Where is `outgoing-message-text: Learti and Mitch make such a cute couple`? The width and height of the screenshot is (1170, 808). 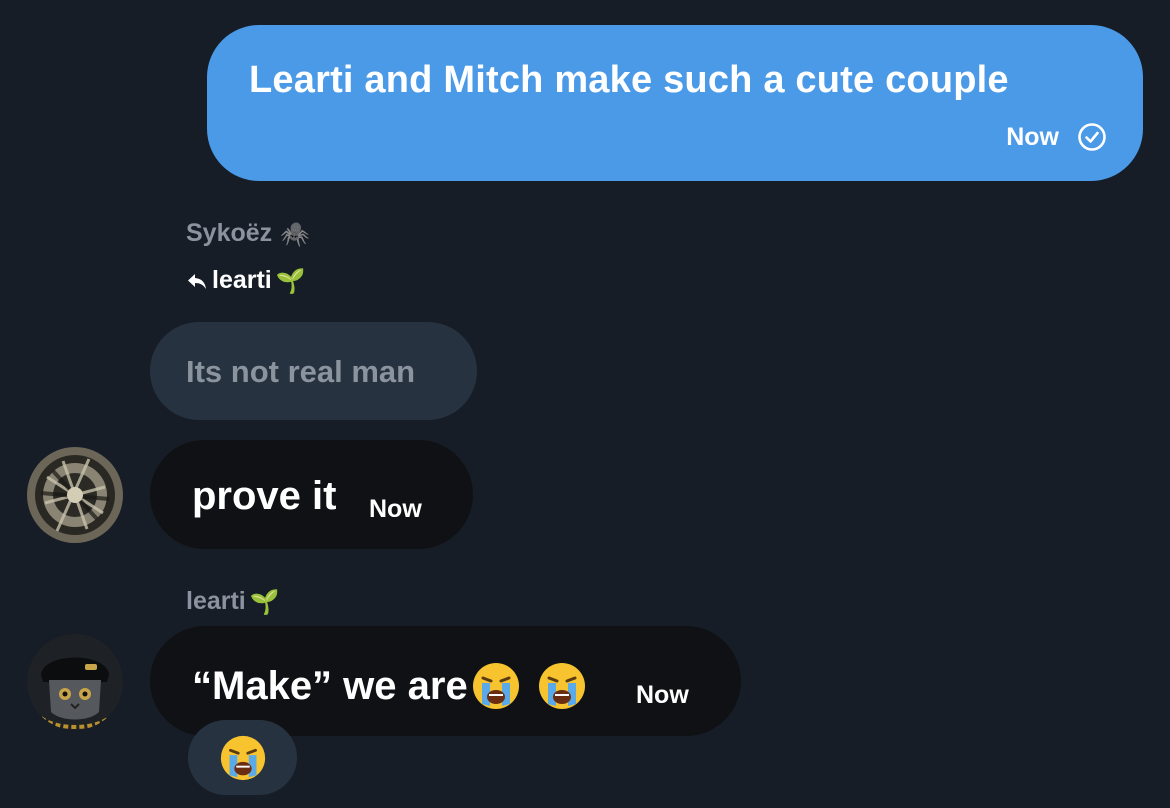 outgoing-message-text: Learti and Mitch make such a cute couple is located at coordinates (629, 80).